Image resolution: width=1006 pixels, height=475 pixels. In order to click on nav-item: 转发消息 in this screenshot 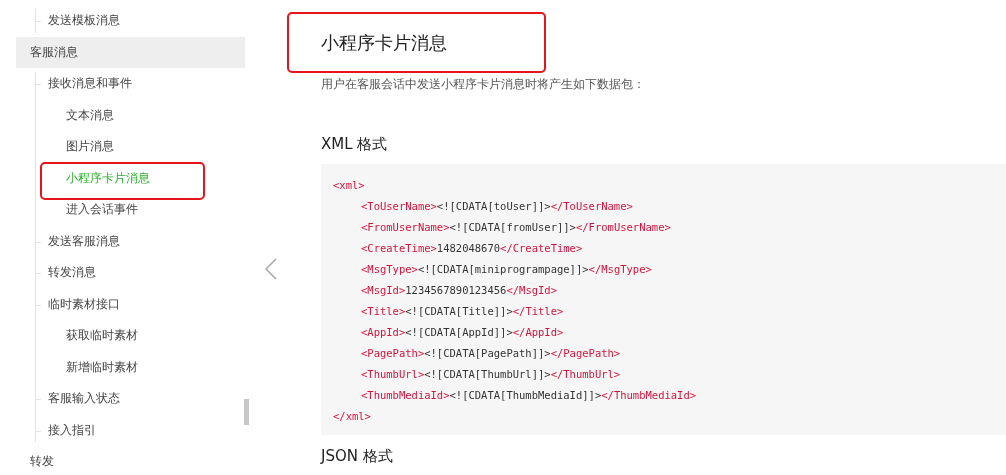, I will do `click(122, 273)`.